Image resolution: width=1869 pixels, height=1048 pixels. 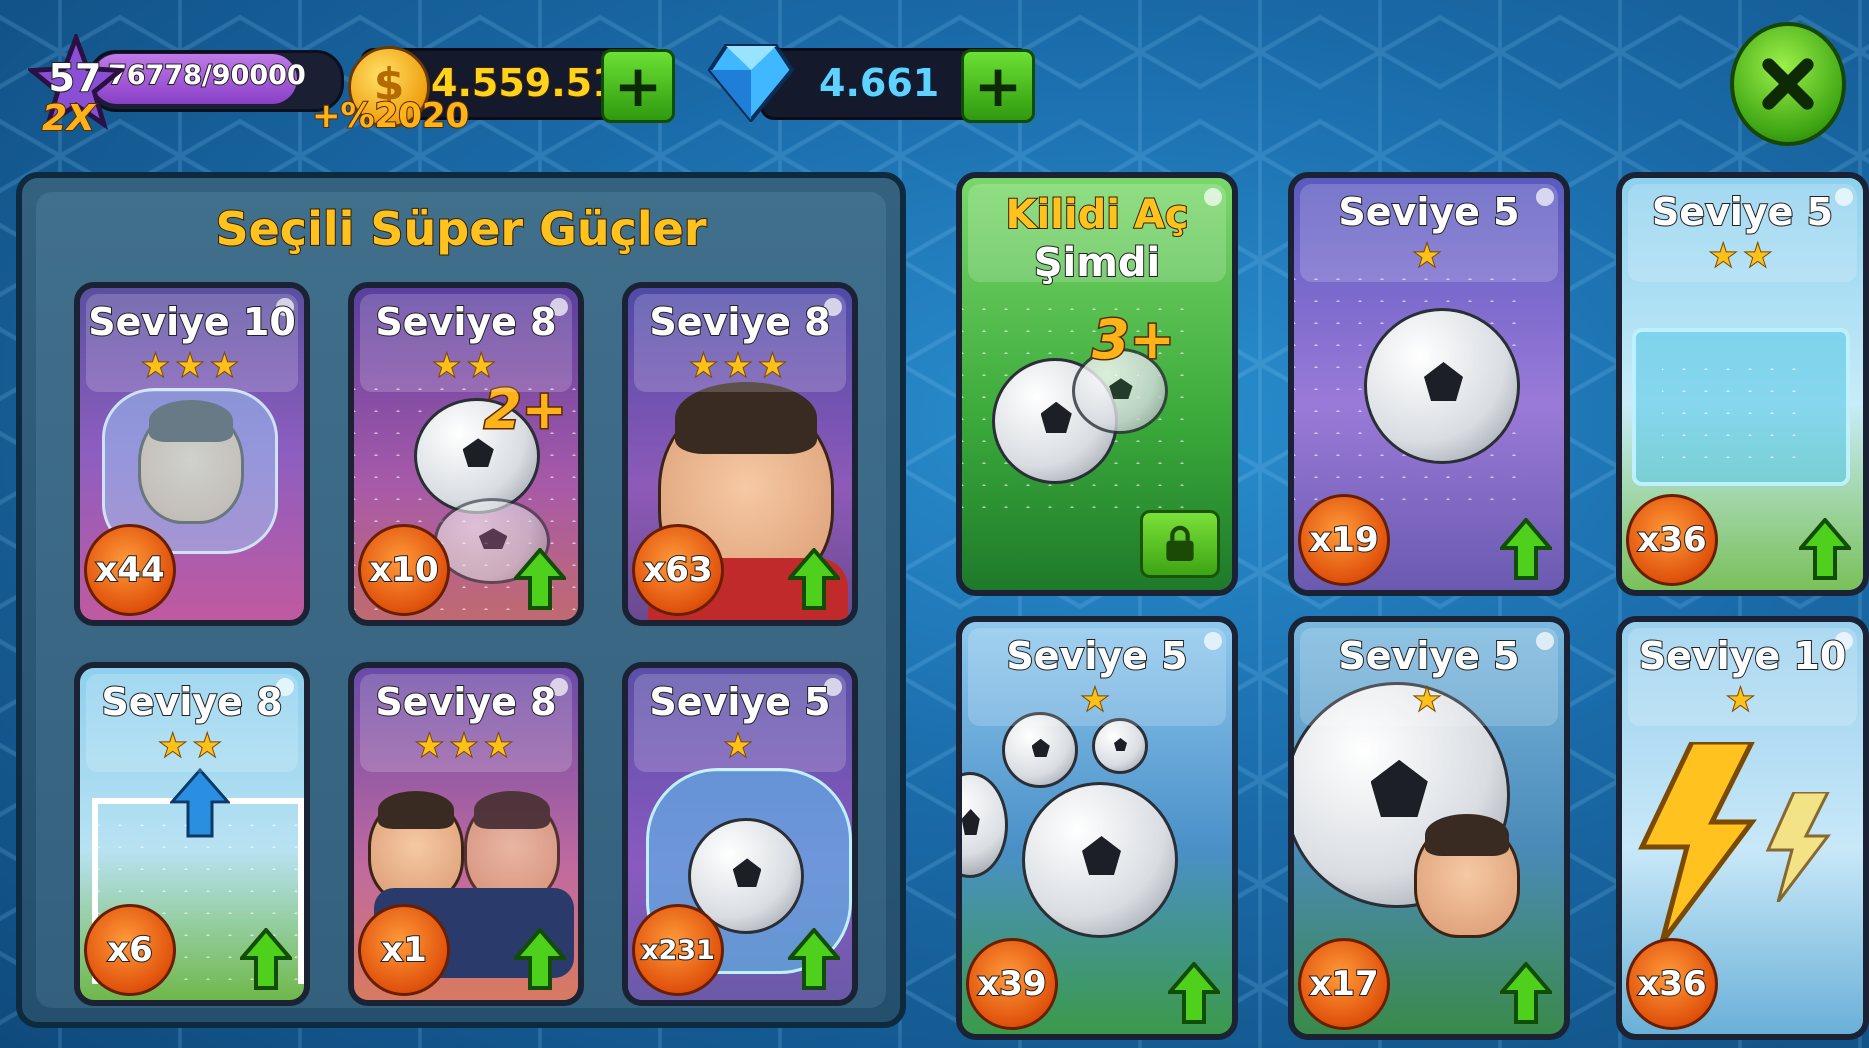 What do you see at coordinates (879, 83) in the screenshot?
I see `gem-value: 4.661` at bounding box center [879, 83].